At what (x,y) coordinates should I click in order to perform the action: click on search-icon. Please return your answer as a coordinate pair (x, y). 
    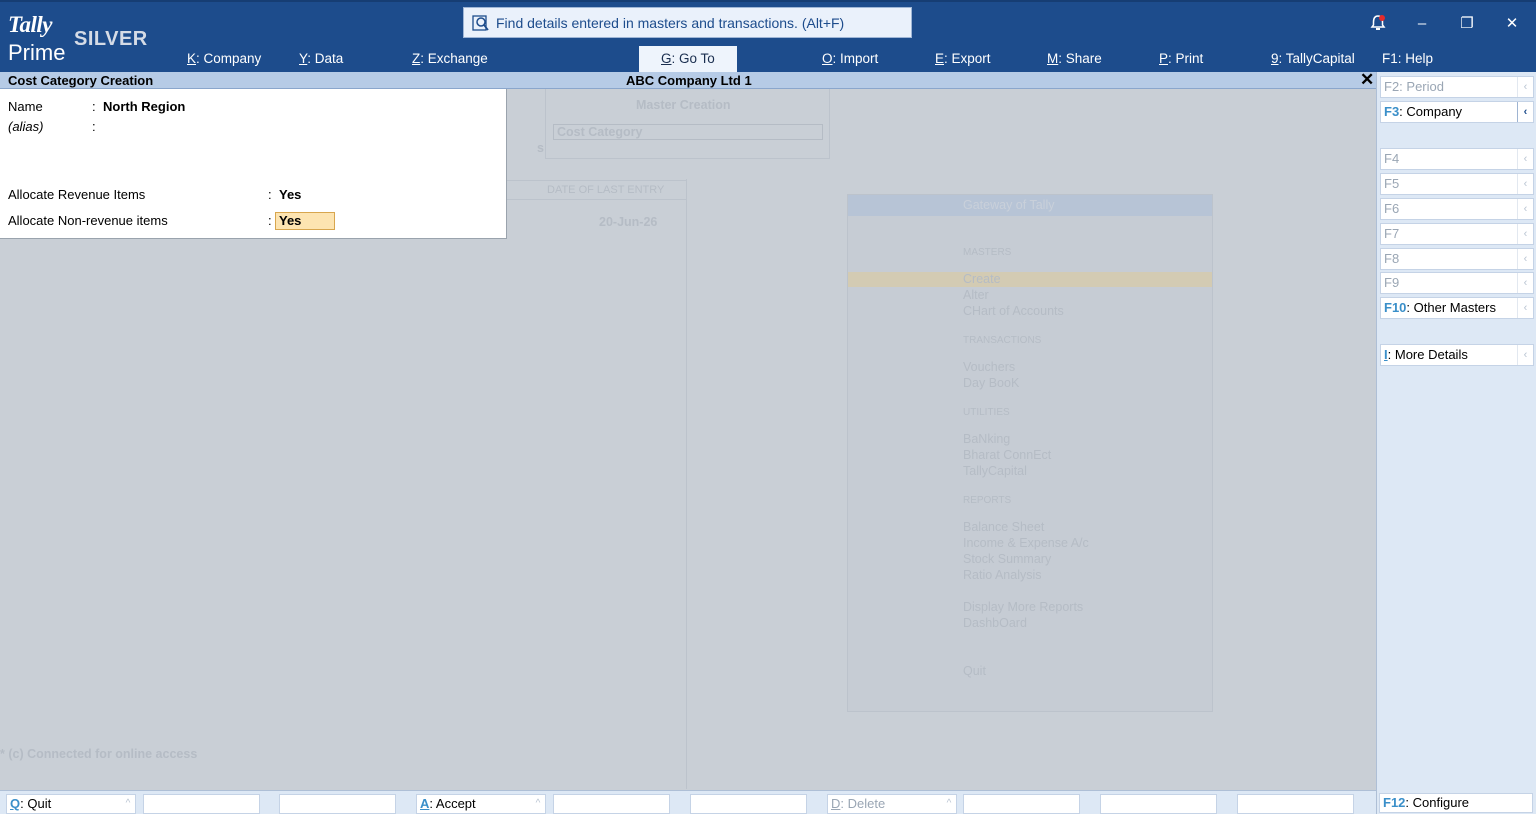
    Looking at the image, I should click on (480, 22).